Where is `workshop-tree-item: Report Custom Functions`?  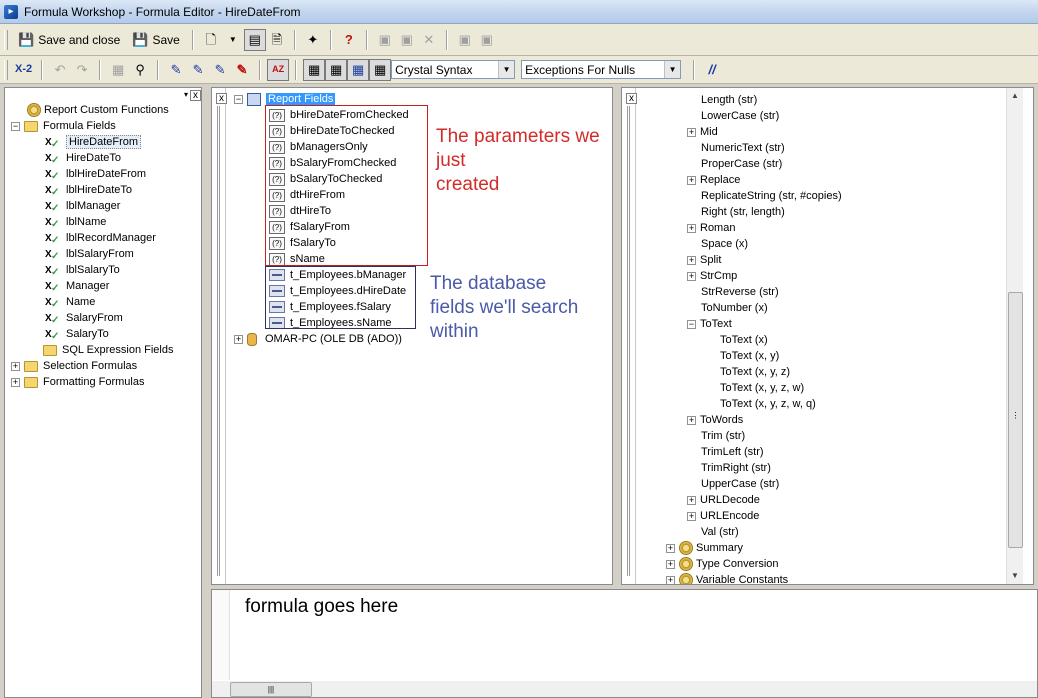 workshop-tree-item: Report Custom Functions is located at coordinates (98, 110).